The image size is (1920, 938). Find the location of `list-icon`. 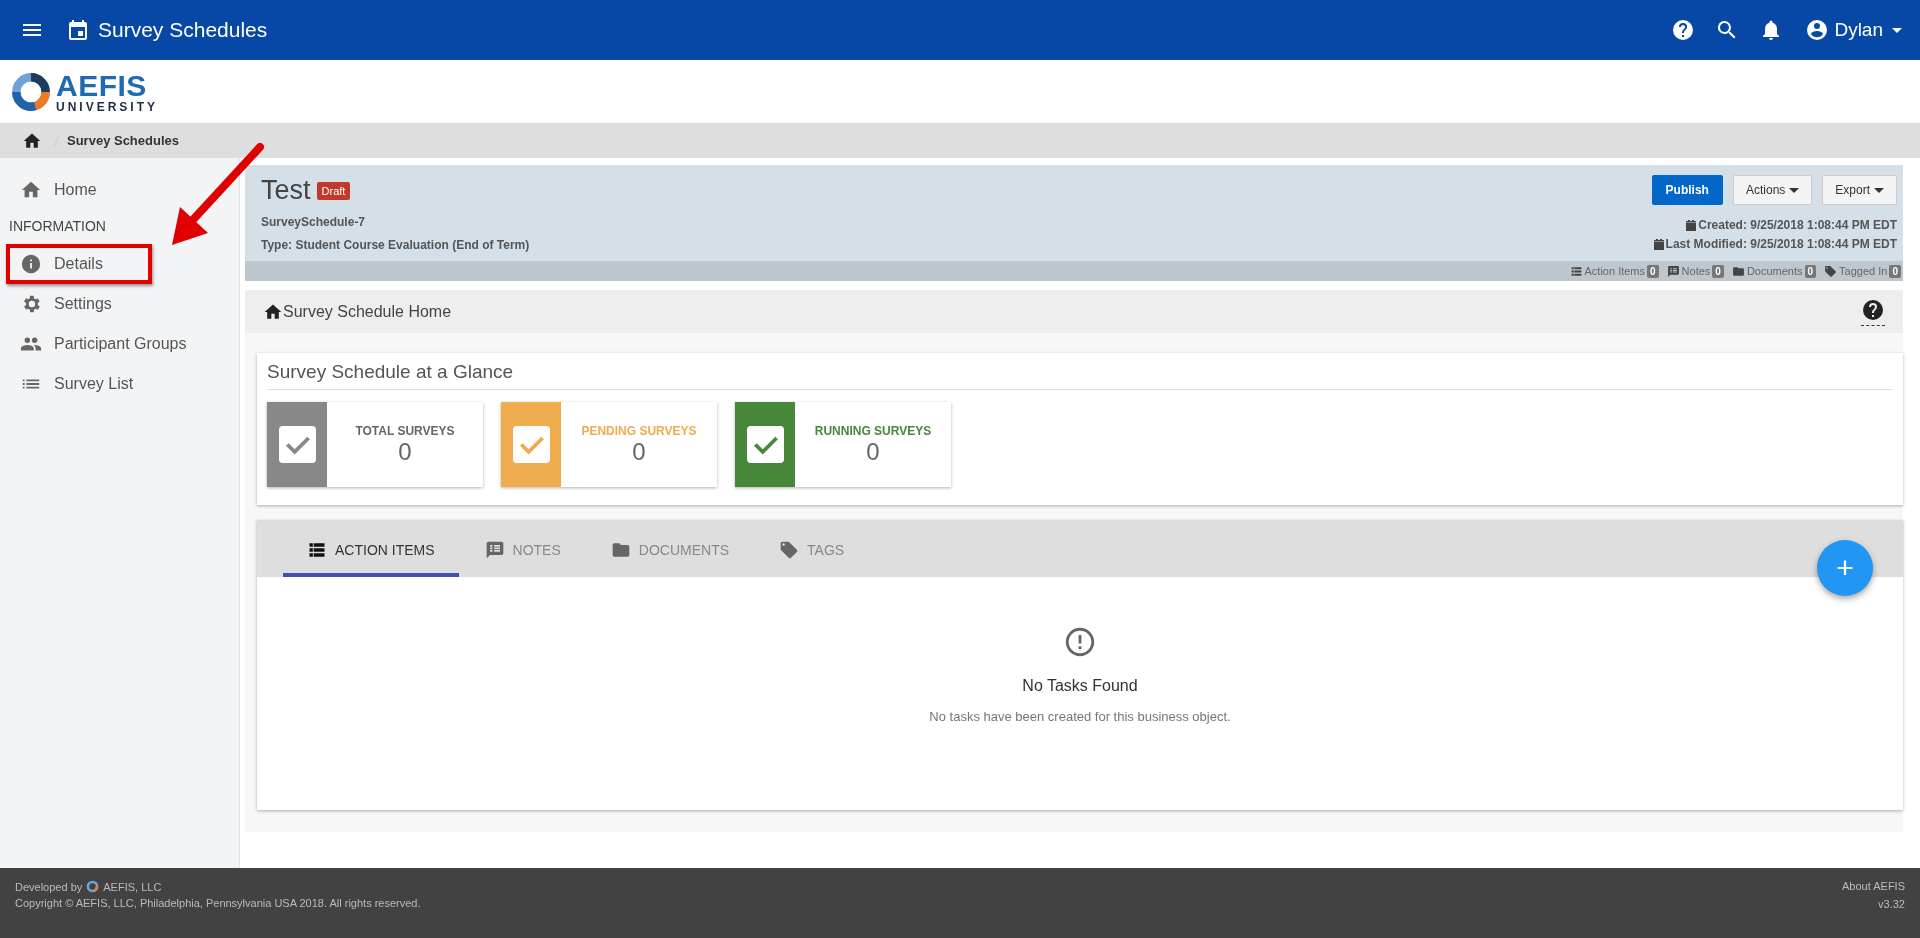

list-icon is located at coordinates (1576, 271).